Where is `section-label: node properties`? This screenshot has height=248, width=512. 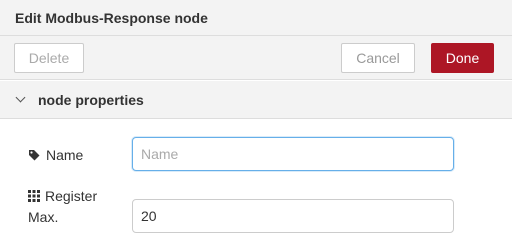 section-label: node properties is located at coordinates (91, 99).